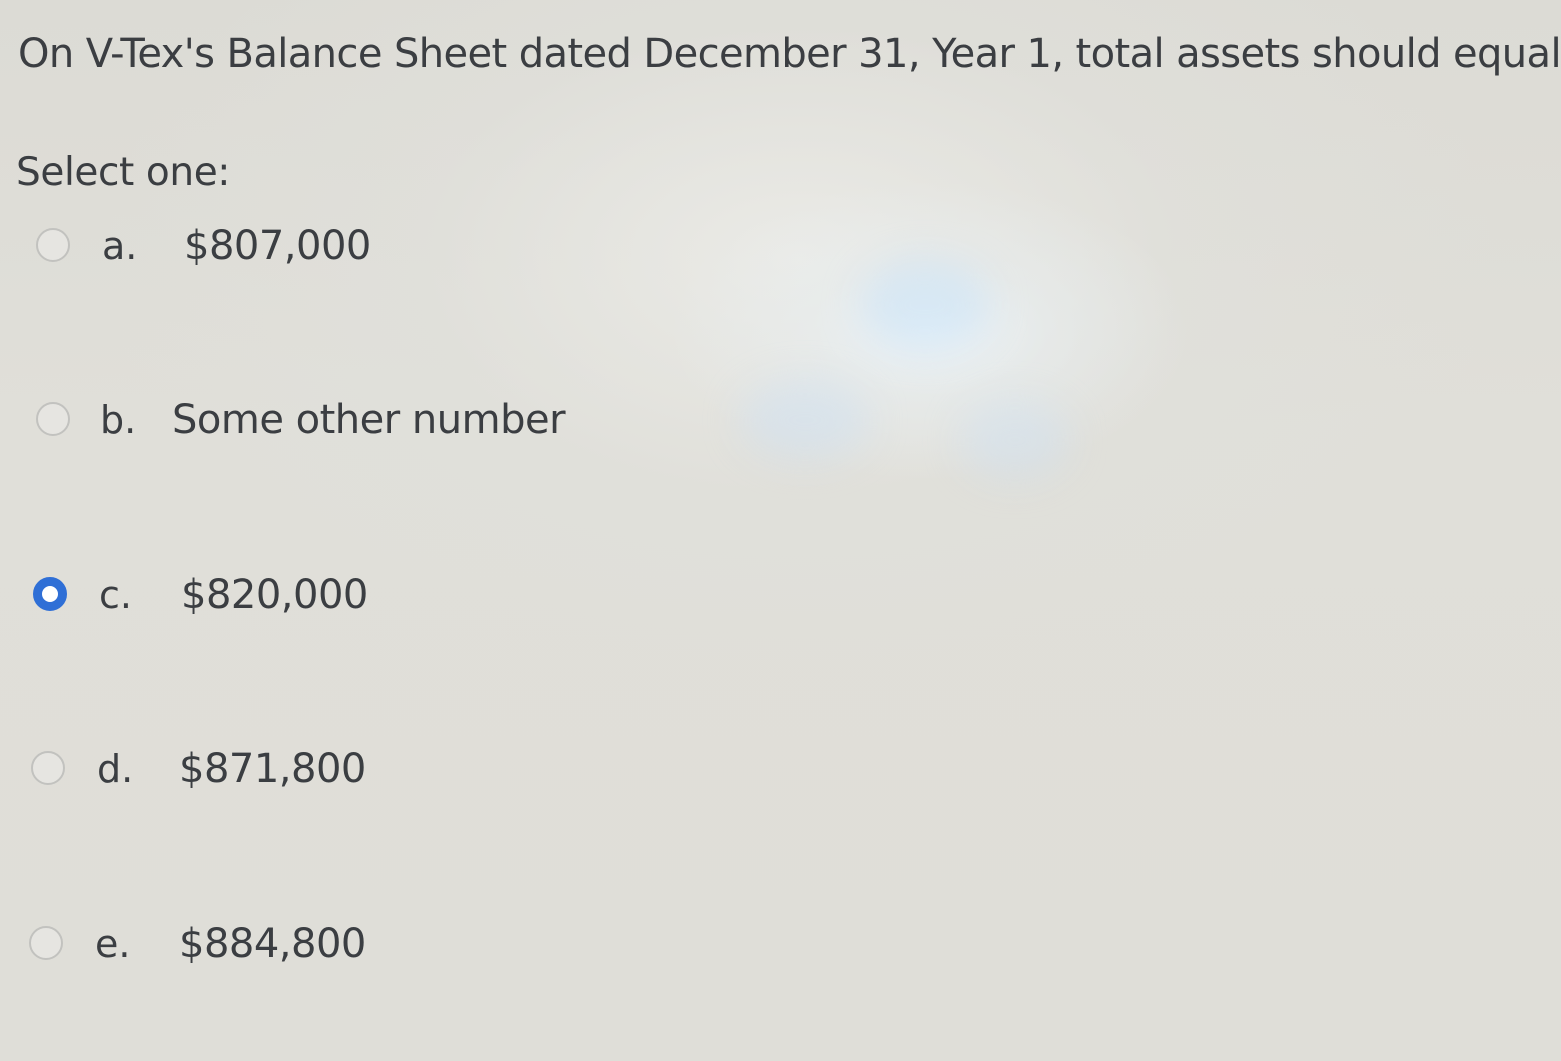 Image resolution: width=1561 pixels, height=1061 pixels. What do you see at coordinates (50, 594) in the screenshot?
I see `radio-button-c-selected` at bounding box center [50, 594].